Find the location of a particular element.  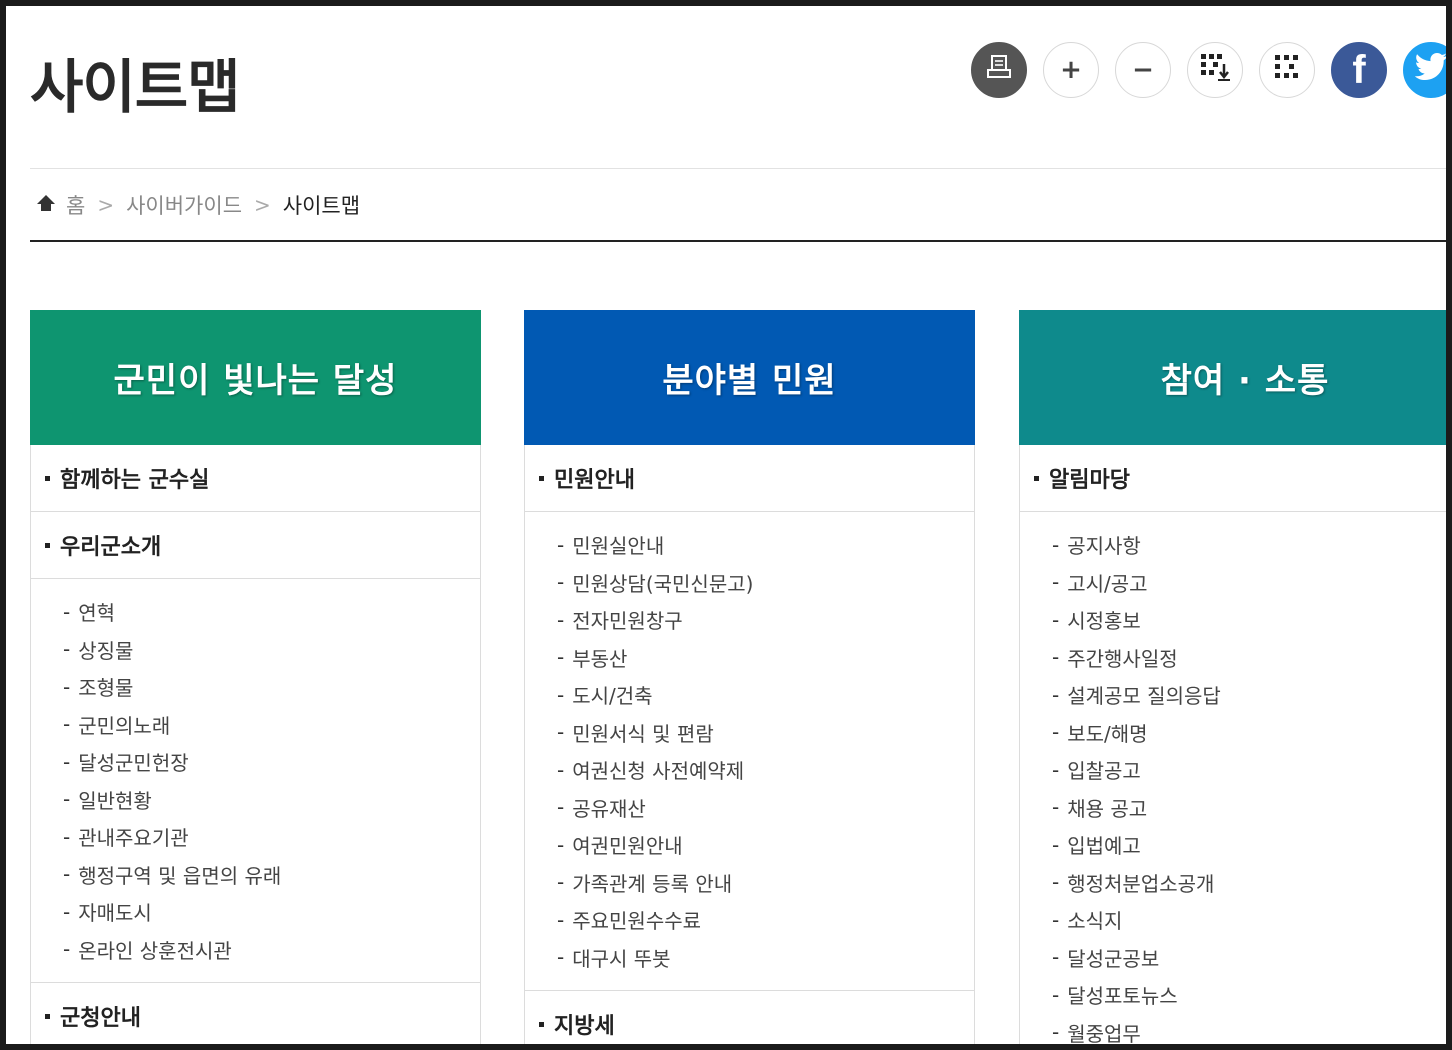

qr-button is located at coordinates (1287, 70).